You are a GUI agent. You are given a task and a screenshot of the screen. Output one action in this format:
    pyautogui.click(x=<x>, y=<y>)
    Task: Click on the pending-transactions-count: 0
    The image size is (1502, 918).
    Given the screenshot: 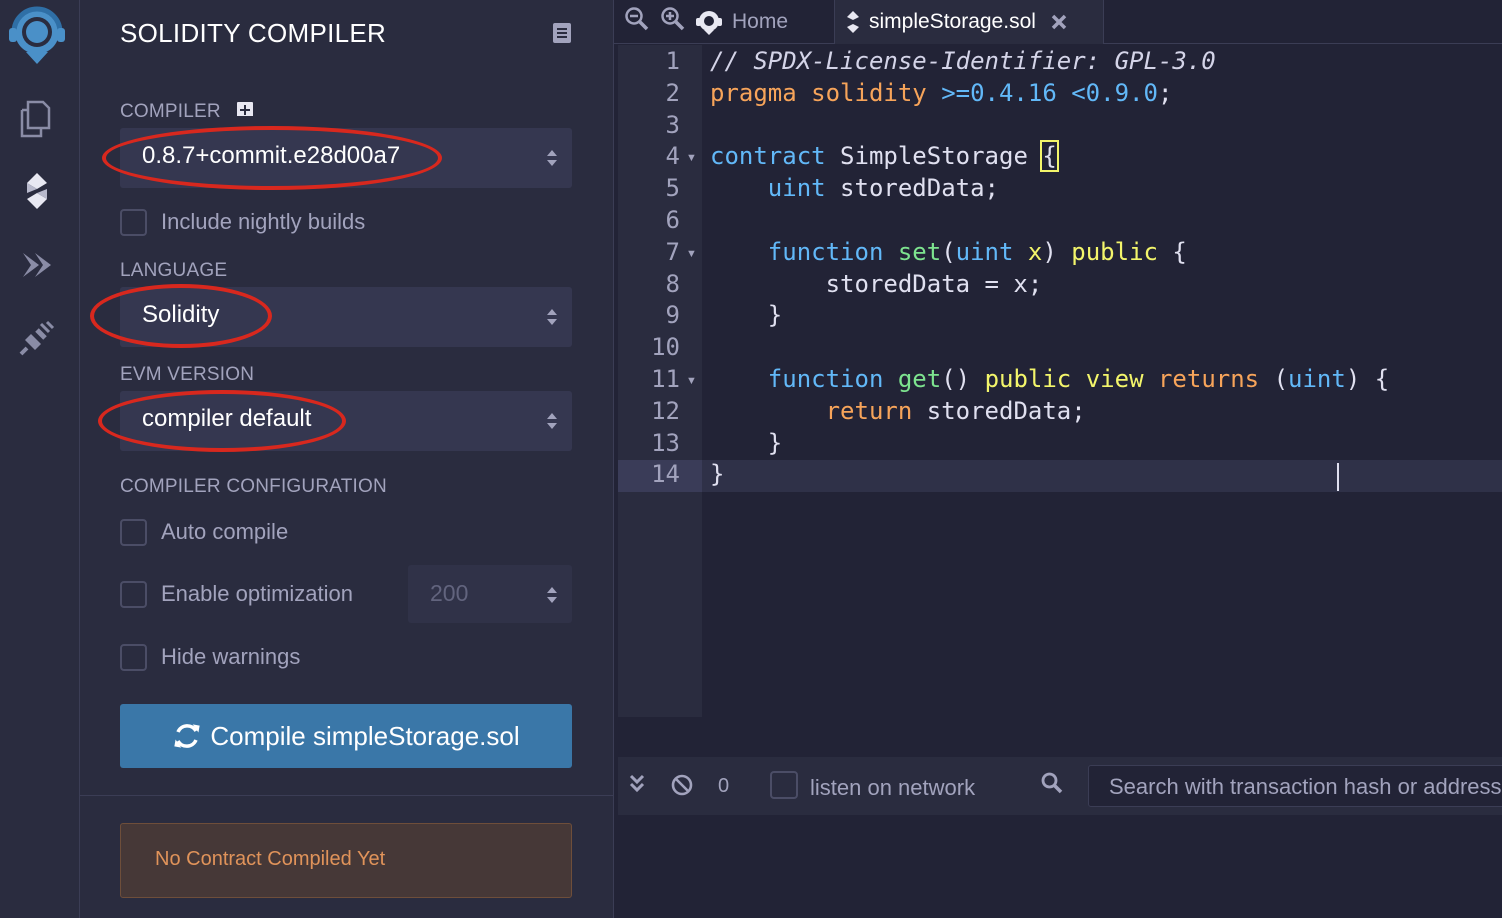 What is the action you would take?
    pyautogui.click(x=724, y=786)
    